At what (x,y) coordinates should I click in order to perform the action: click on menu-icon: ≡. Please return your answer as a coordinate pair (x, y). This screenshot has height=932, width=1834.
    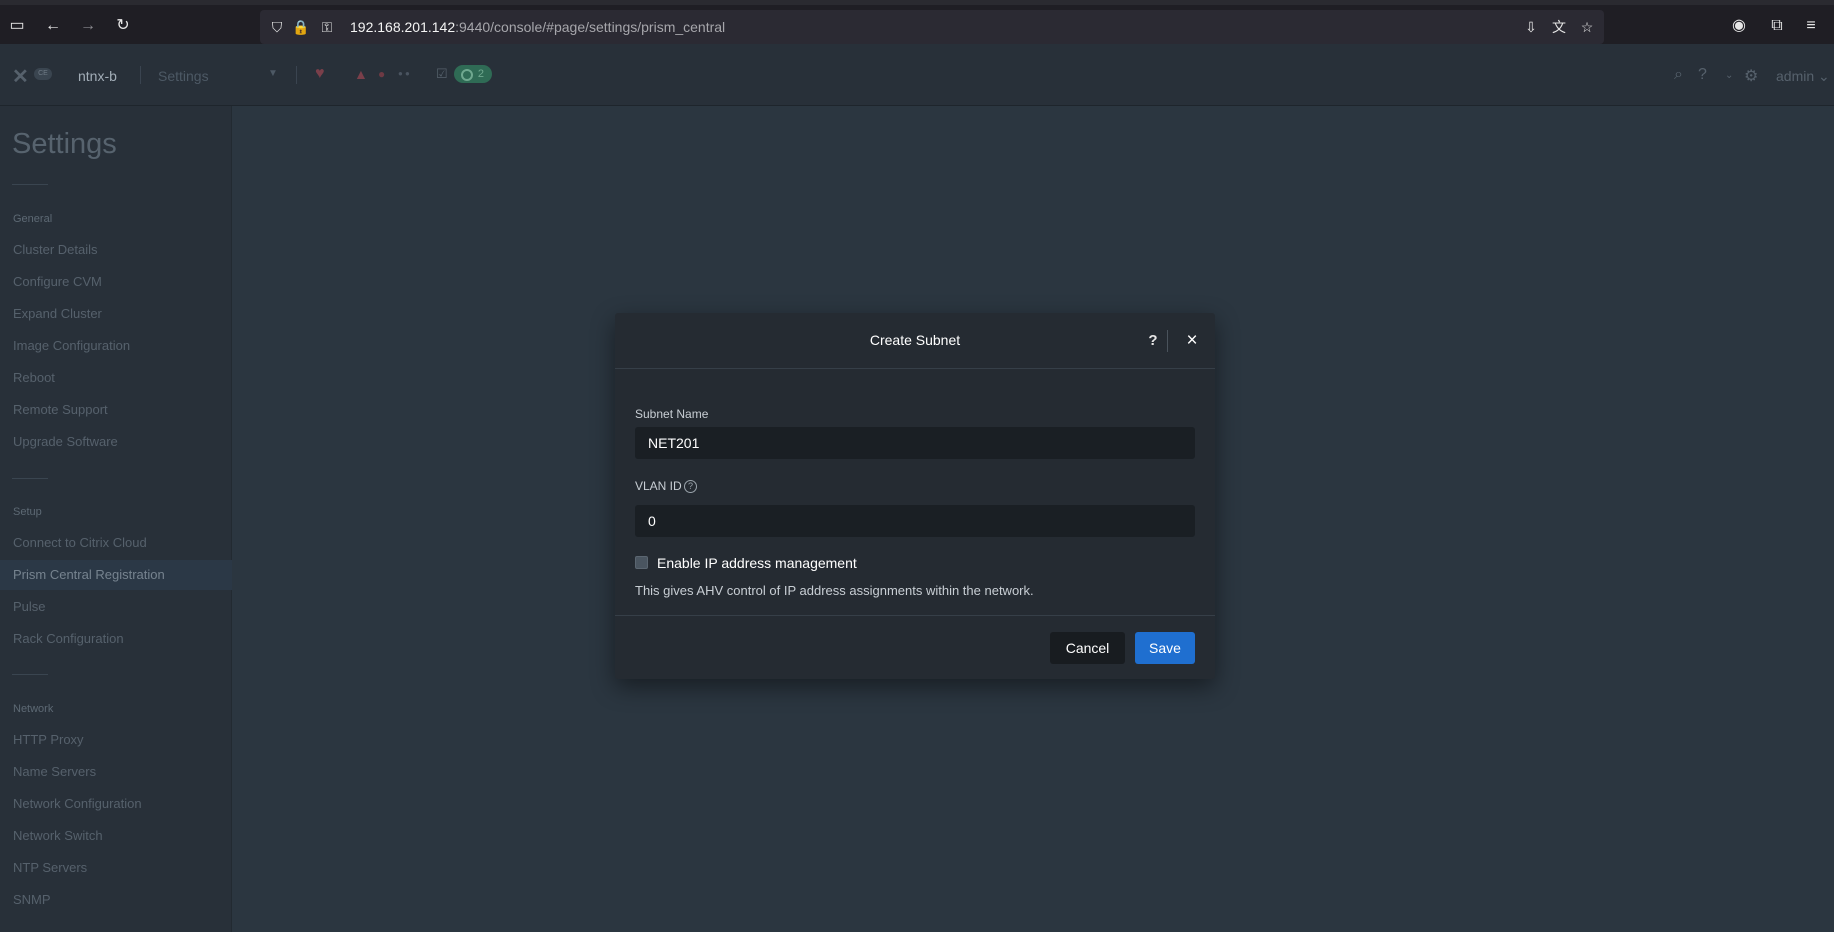
    Looking at the image, I should click on (1811, 26).